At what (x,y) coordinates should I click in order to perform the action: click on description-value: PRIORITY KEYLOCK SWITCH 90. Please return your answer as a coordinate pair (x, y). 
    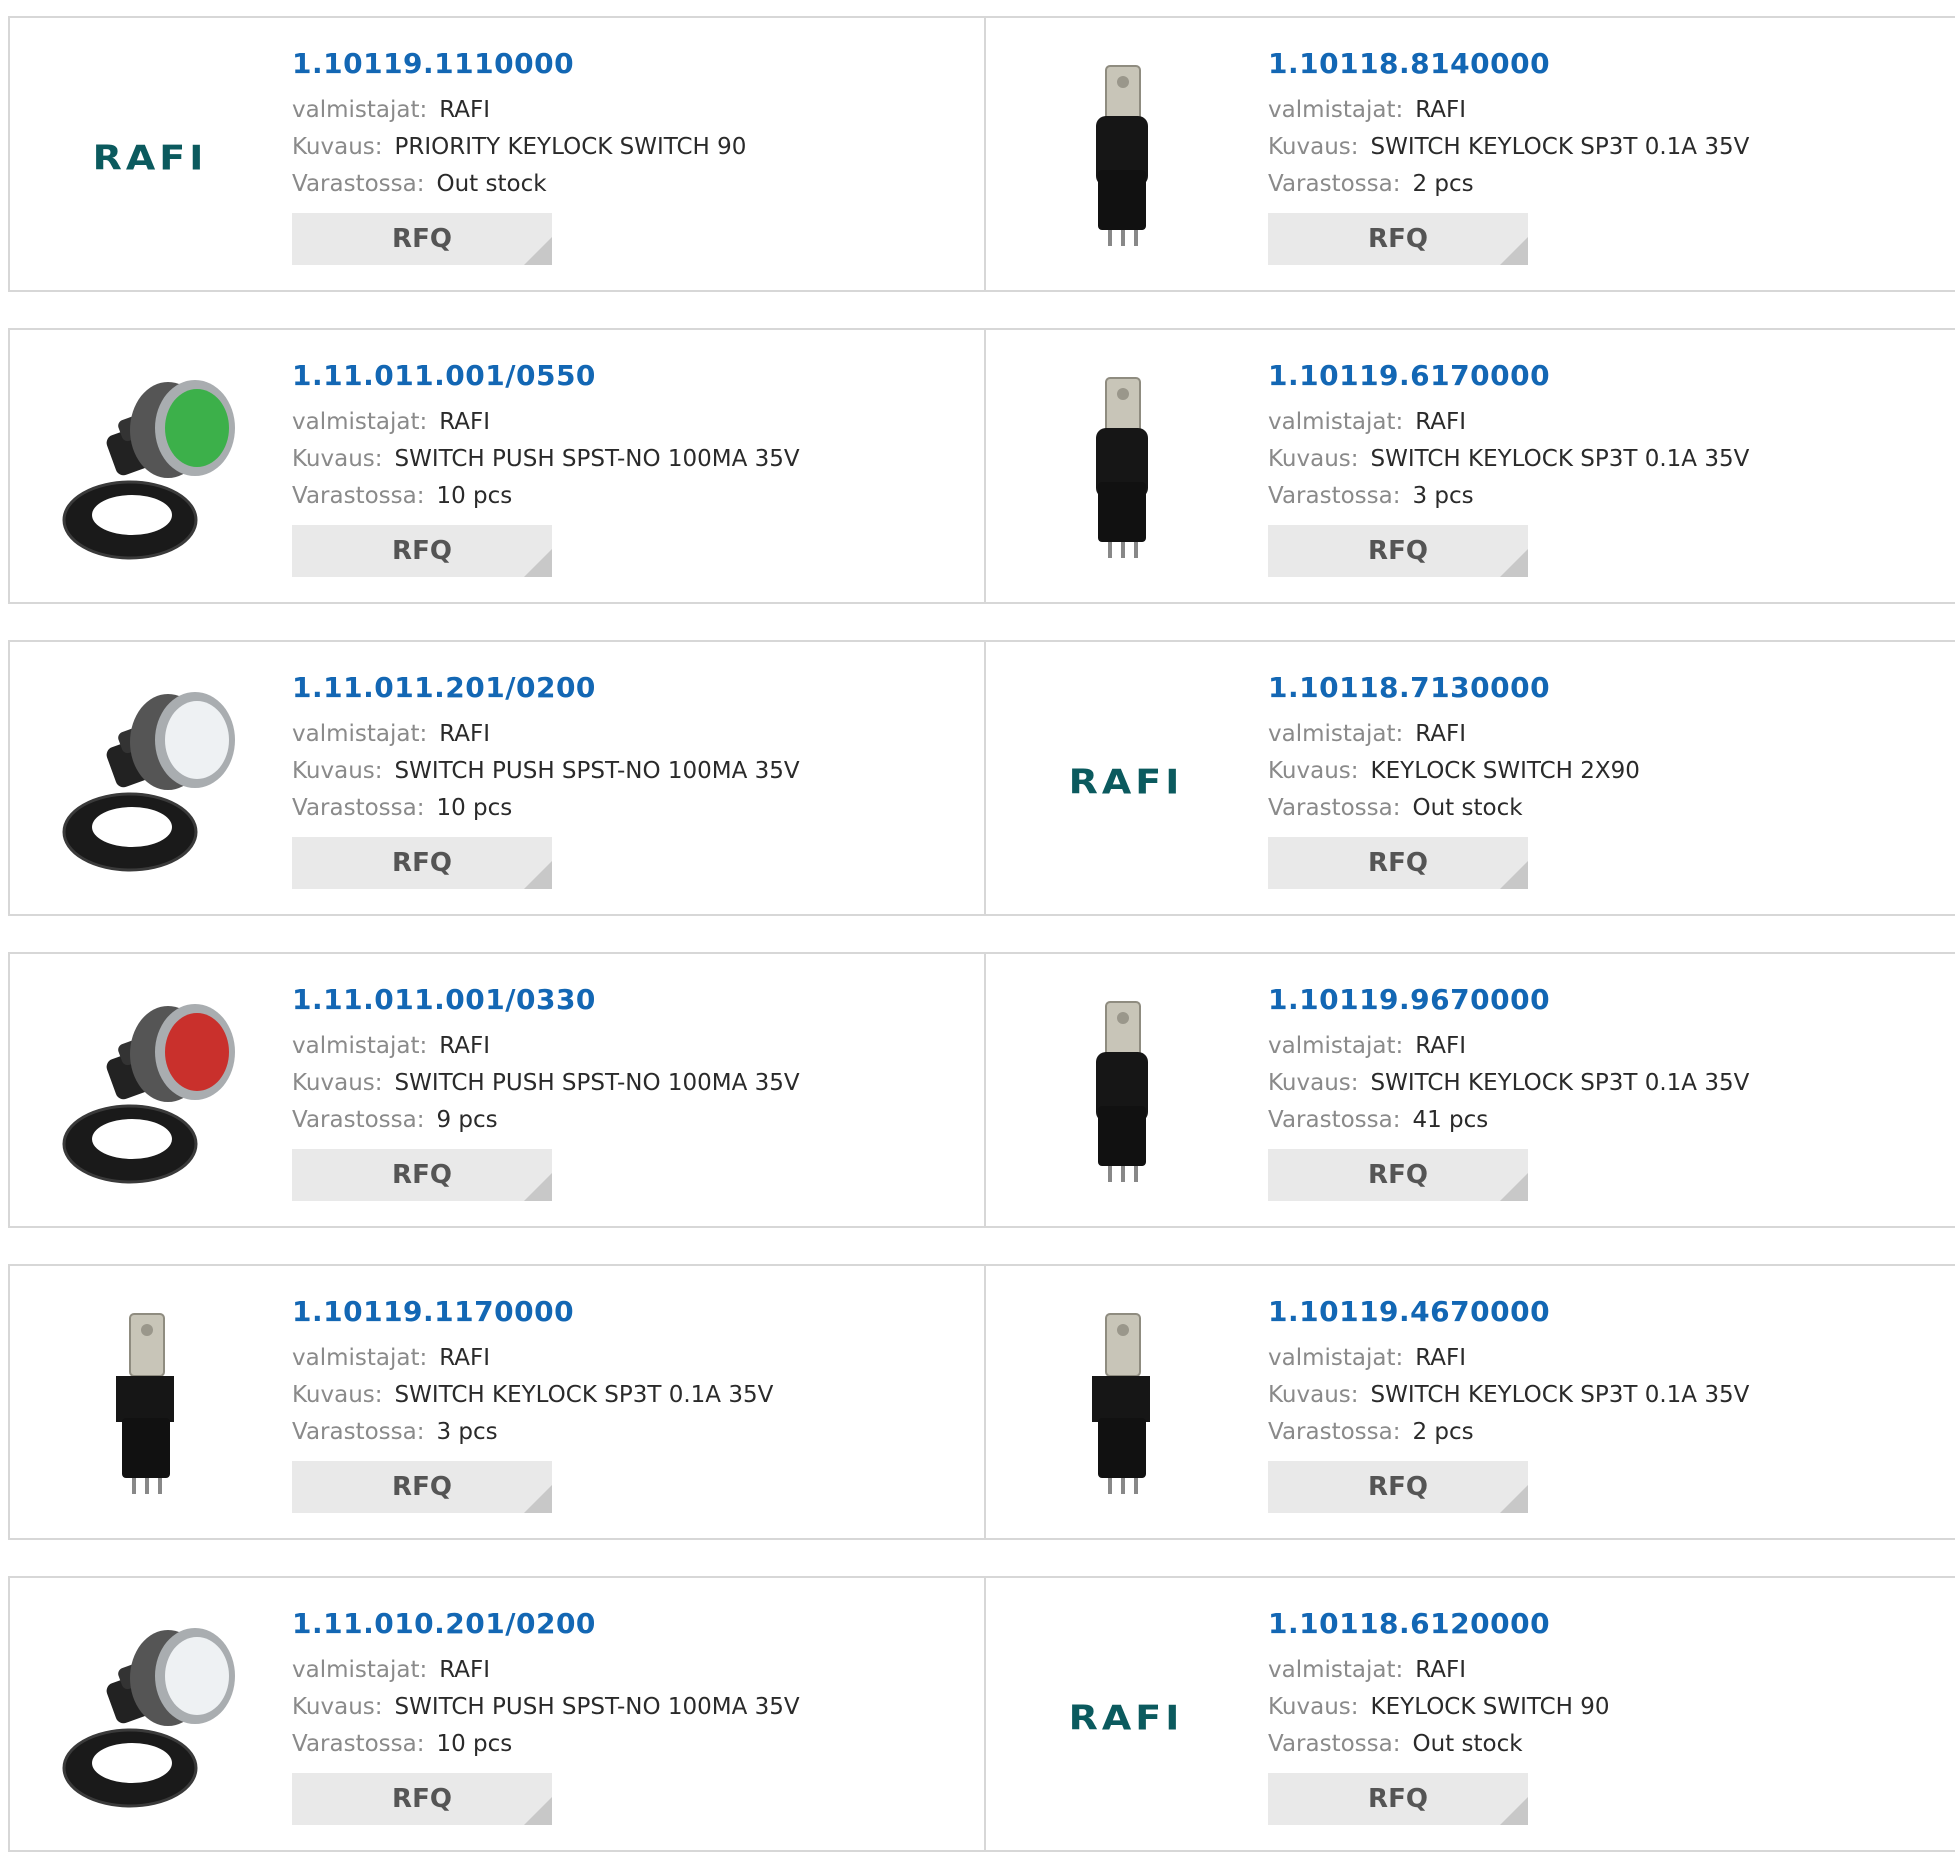
    Looking at the image, I should click on (570, 147).